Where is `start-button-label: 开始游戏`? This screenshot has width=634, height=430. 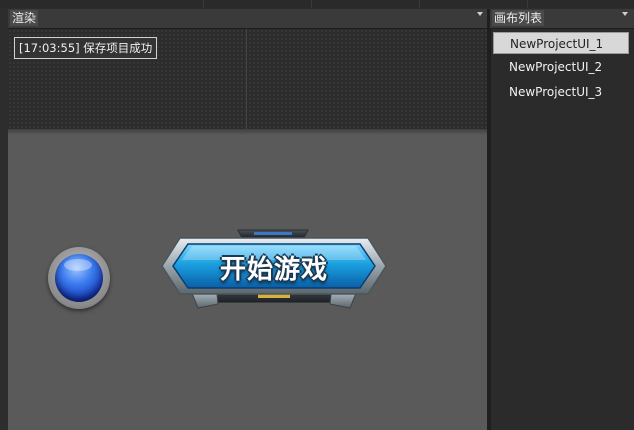
start-button-label: 开始游戏 is located at coordinates (273, 270).